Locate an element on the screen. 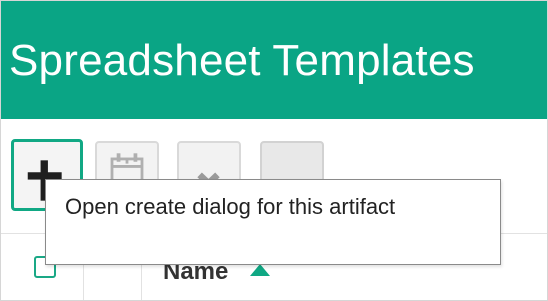  tooltip-text: Open create dialog for this artifact is located at coordinates (230, 206).